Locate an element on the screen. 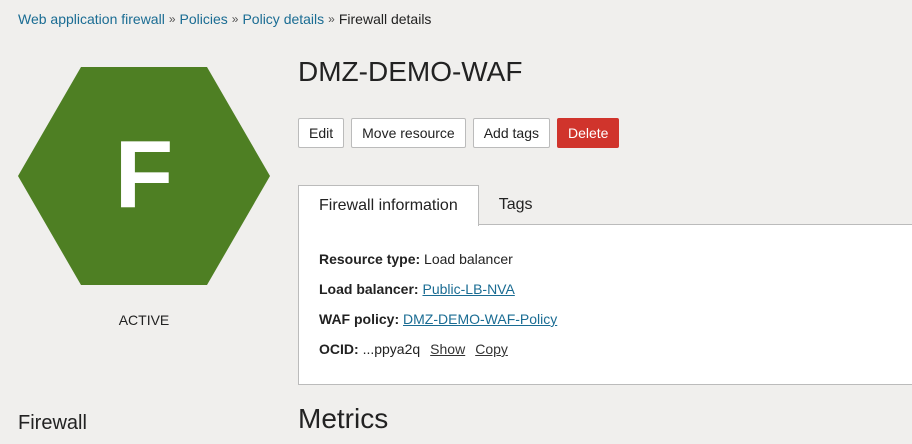  tab-tags: Tags is located at coordinates (516, 205).